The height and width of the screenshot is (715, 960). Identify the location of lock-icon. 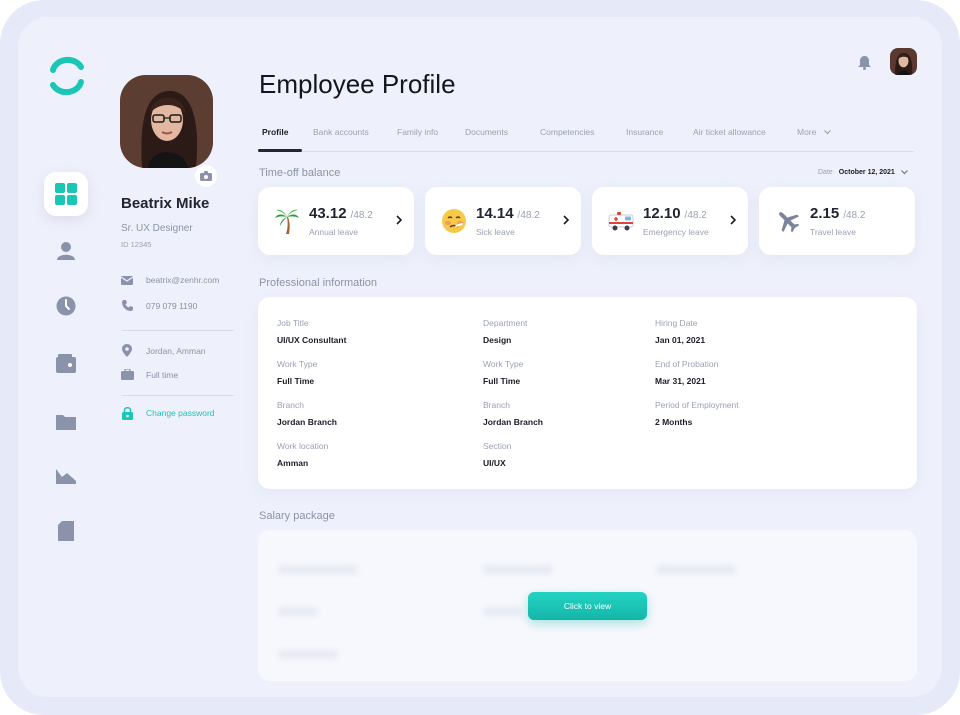
(127, 413).